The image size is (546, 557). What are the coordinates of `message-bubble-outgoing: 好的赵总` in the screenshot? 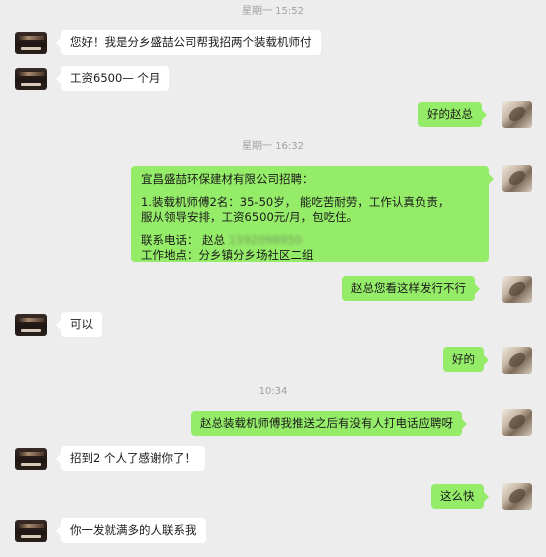 It's located at (452, 114).